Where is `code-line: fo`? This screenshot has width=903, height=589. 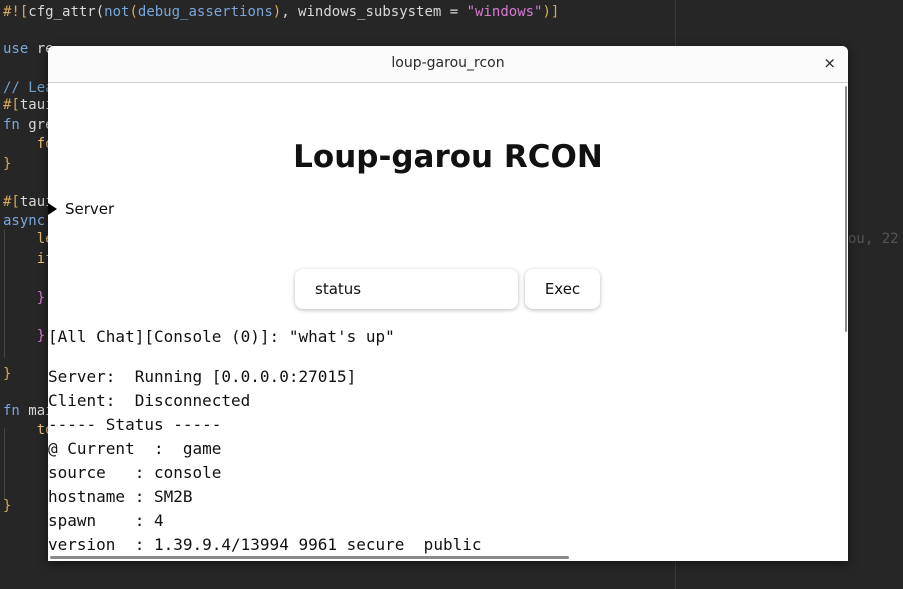 code-line: fo is located at coordinates (28, 144).